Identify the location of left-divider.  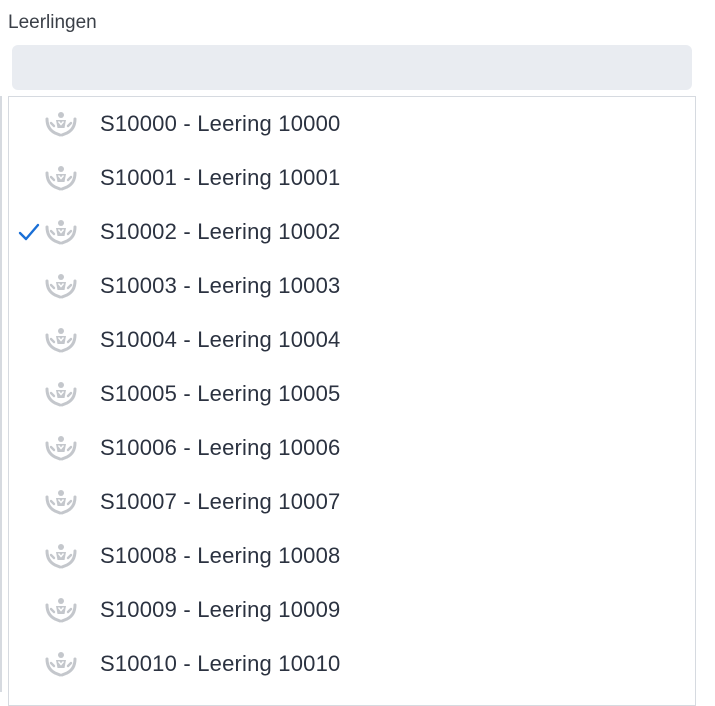
(1, 394).